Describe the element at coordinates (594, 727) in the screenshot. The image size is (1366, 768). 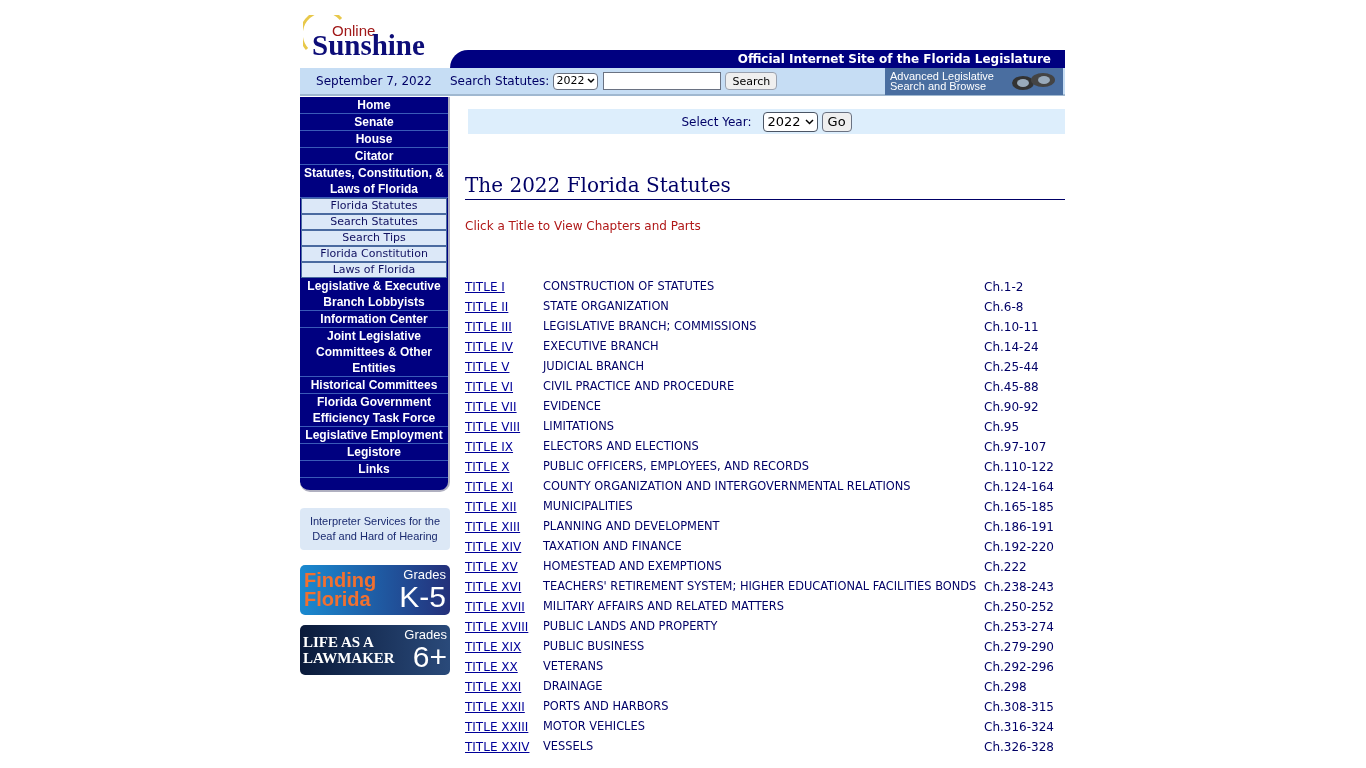
I see `title-name: MOTOR VEHICLES` at that location.